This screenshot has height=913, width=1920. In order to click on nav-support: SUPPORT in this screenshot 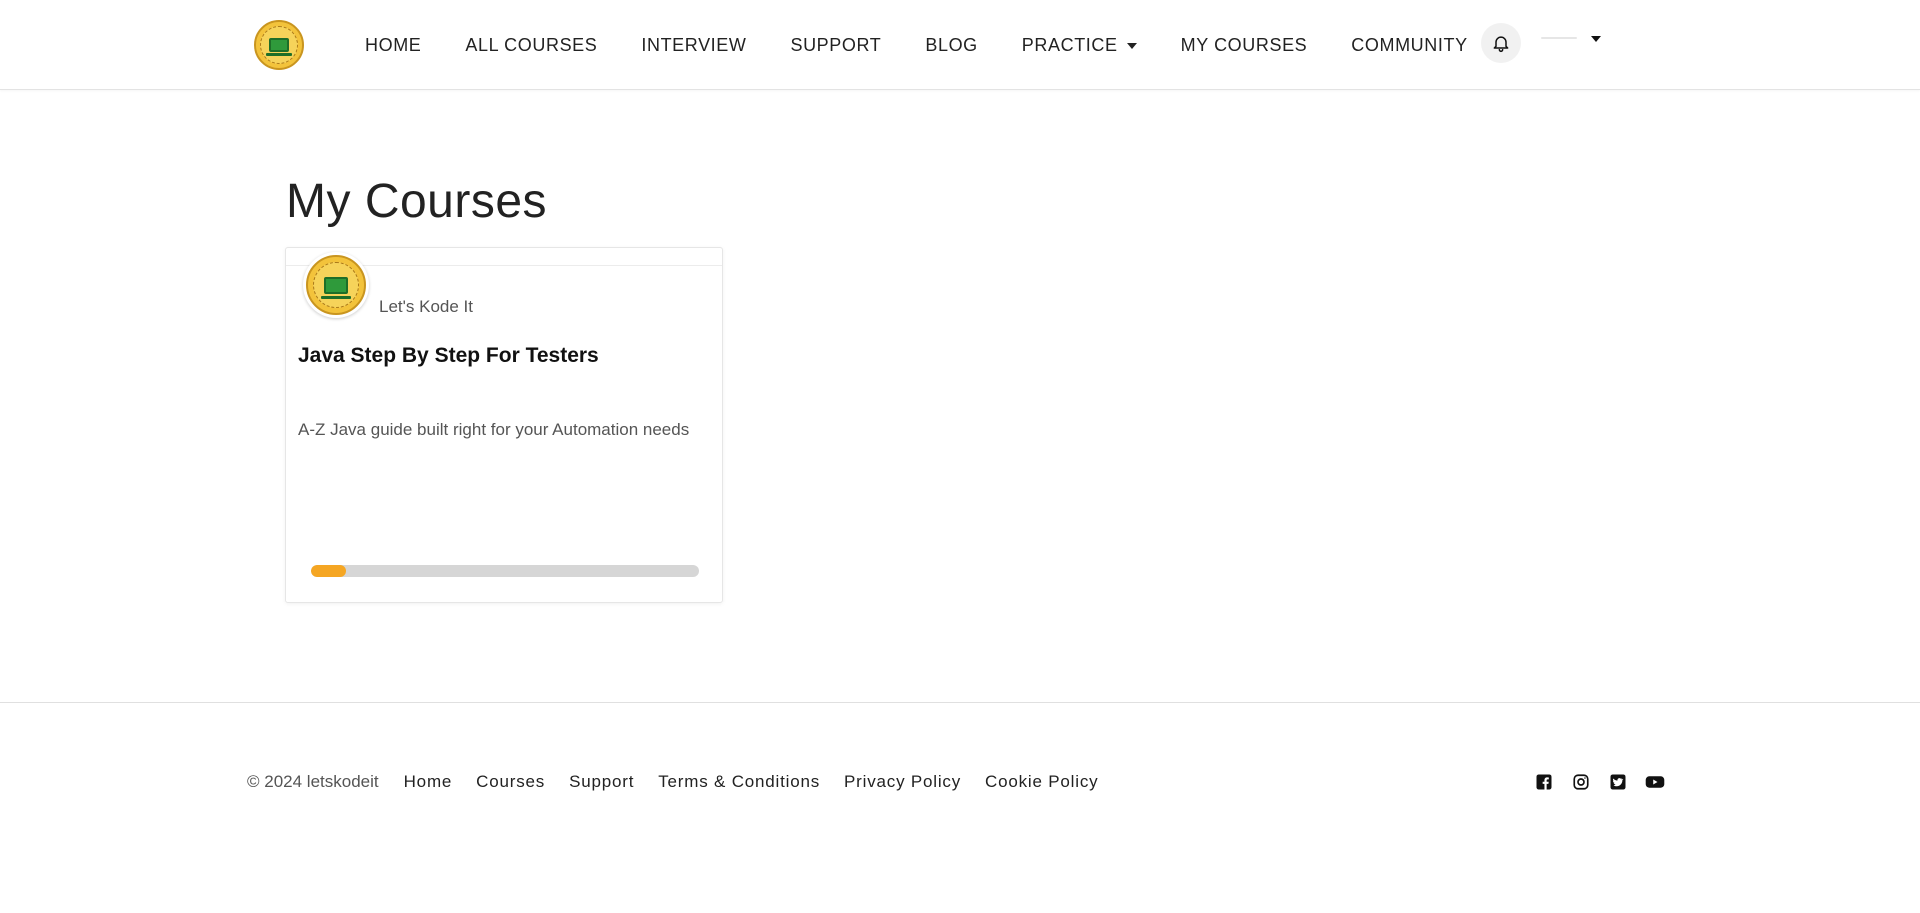, I will do `click(835, 45)`.